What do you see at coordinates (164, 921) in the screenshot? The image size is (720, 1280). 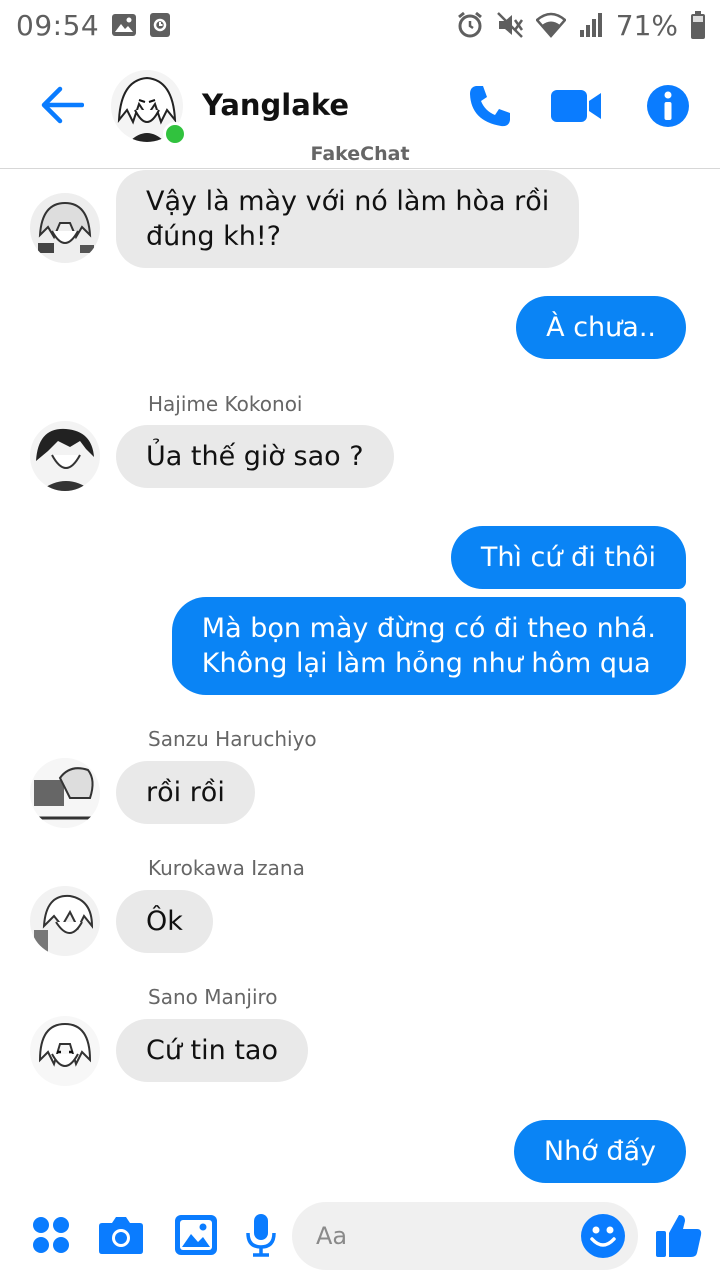 I see `incoming-message: Ôk` at bounding box center [164, 921].